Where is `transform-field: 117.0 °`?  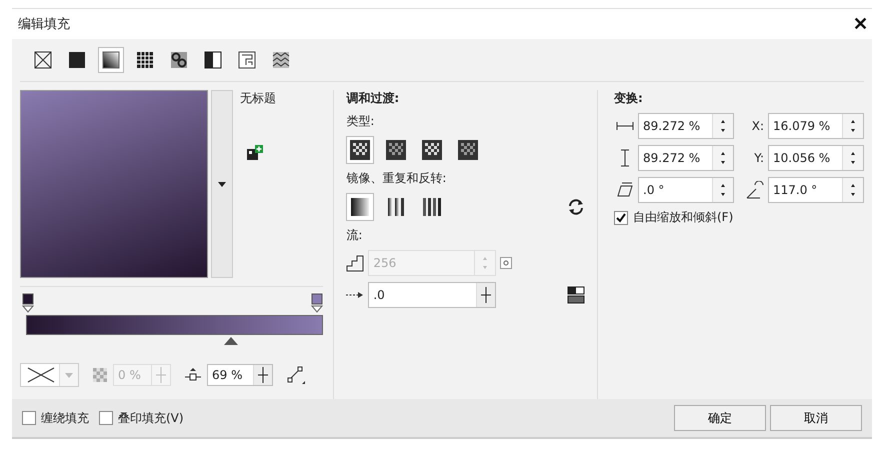 transform-field: 117.0 ° is located at coordinates (816, 190).